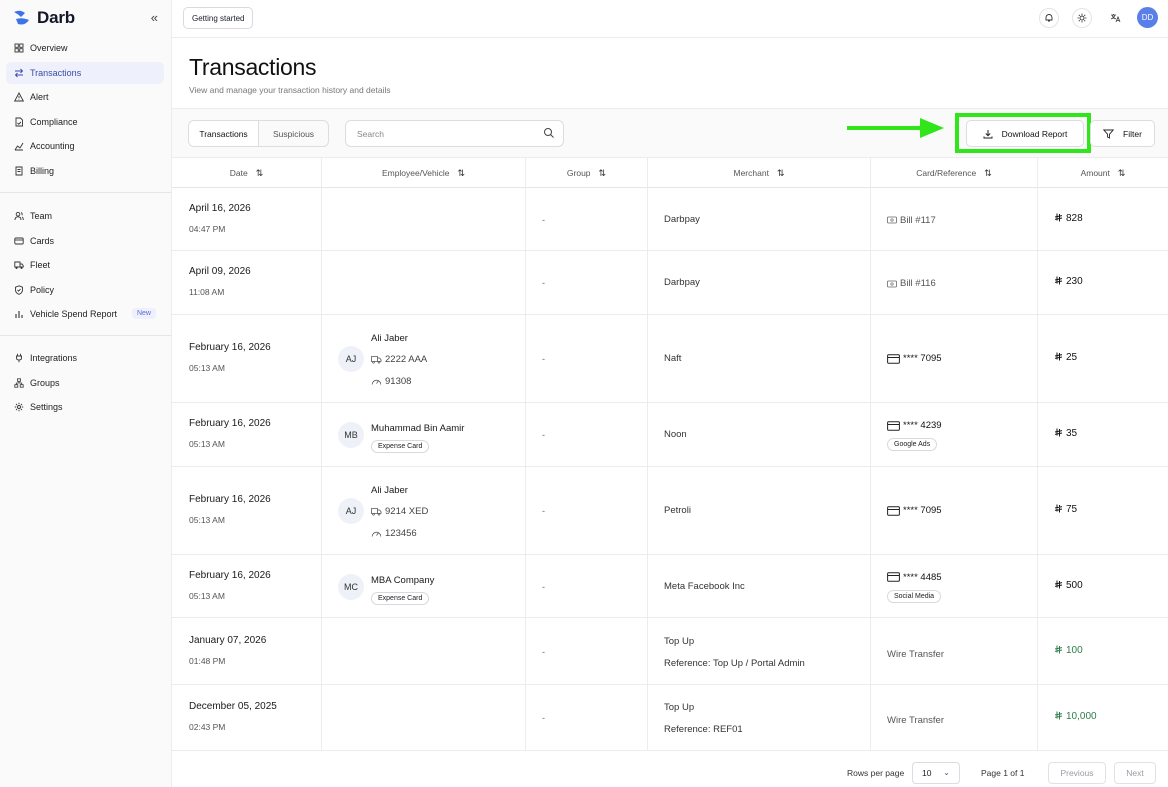 Image resolution: width=1168 pixels, height=787 pixels. Describe the element at coordinates (1025, 133) in the screenshot. I see `download-report-button: Download Report` at that location.